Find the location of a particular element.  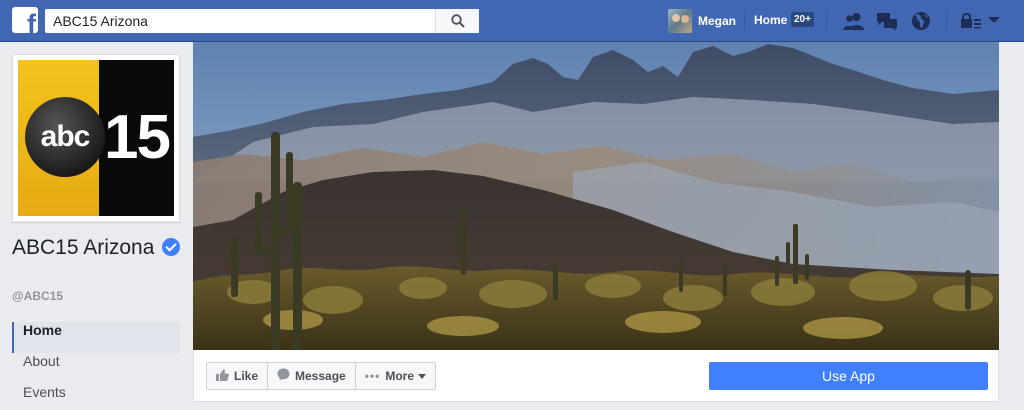

chevron-down-icon is located at coordinates (422, 376).